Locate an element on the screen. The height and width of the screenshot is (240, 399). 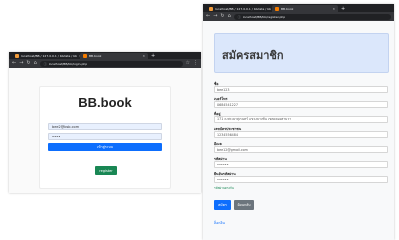
confirm-password-input: •••••• is located at coordinates (301, 179).